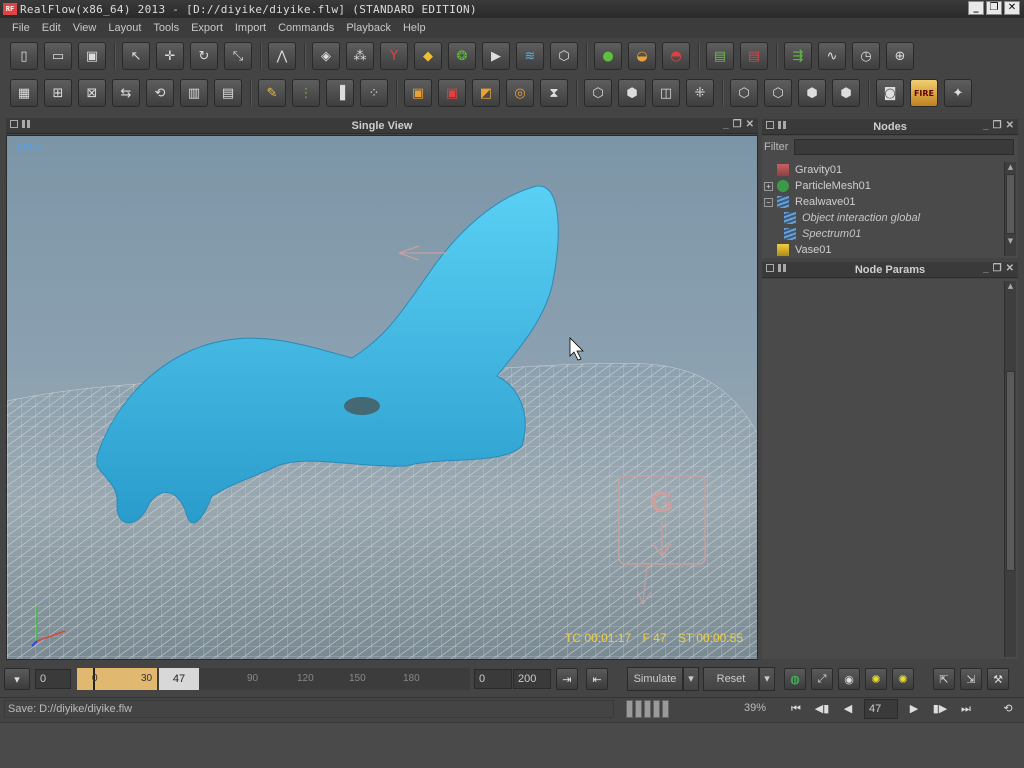 The image size is (1024, 768). I want to click on box-view-icon: ▥, so click(194, 93).